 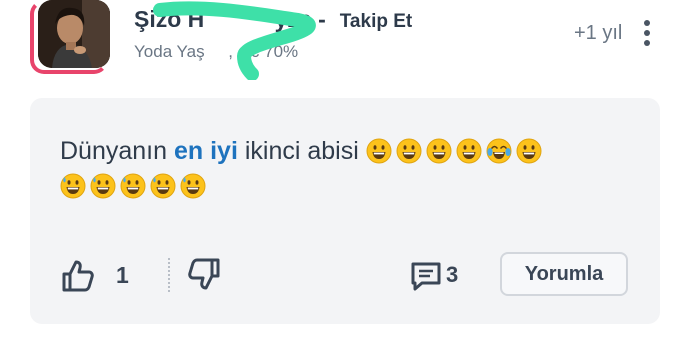 What do you see at coordinates (647, 33) in the screenshot?
I see `vertical-dots-icon` at bounding box center [647, 33].